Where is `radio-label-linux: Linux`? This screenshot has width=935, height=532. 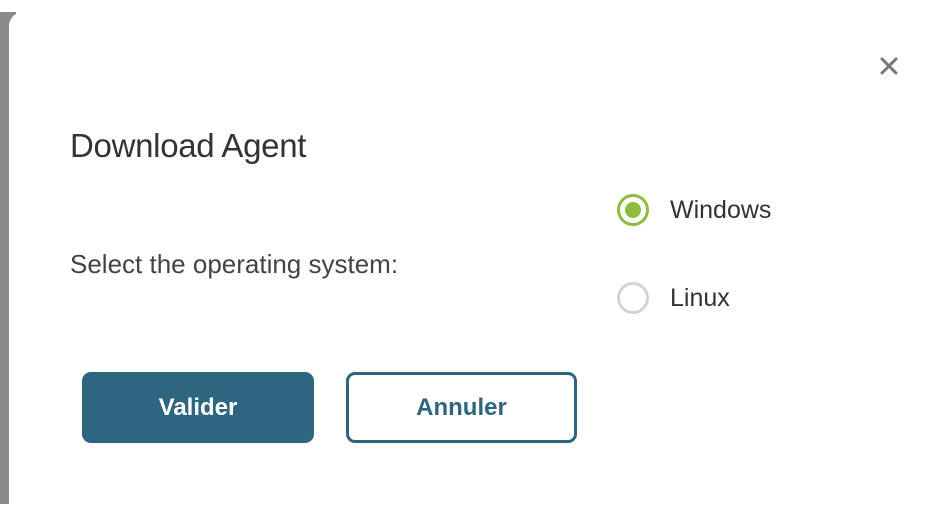
radio-label-linux: Linux is located at coordinates (700, 297).